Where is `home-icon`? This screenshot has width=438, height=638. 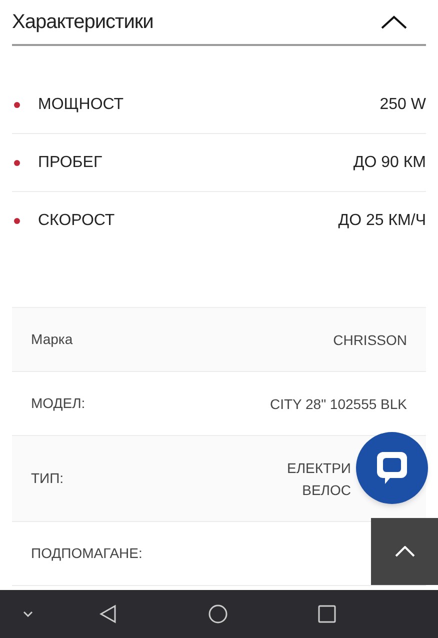
home-icon is located at coordinates (218, 614).